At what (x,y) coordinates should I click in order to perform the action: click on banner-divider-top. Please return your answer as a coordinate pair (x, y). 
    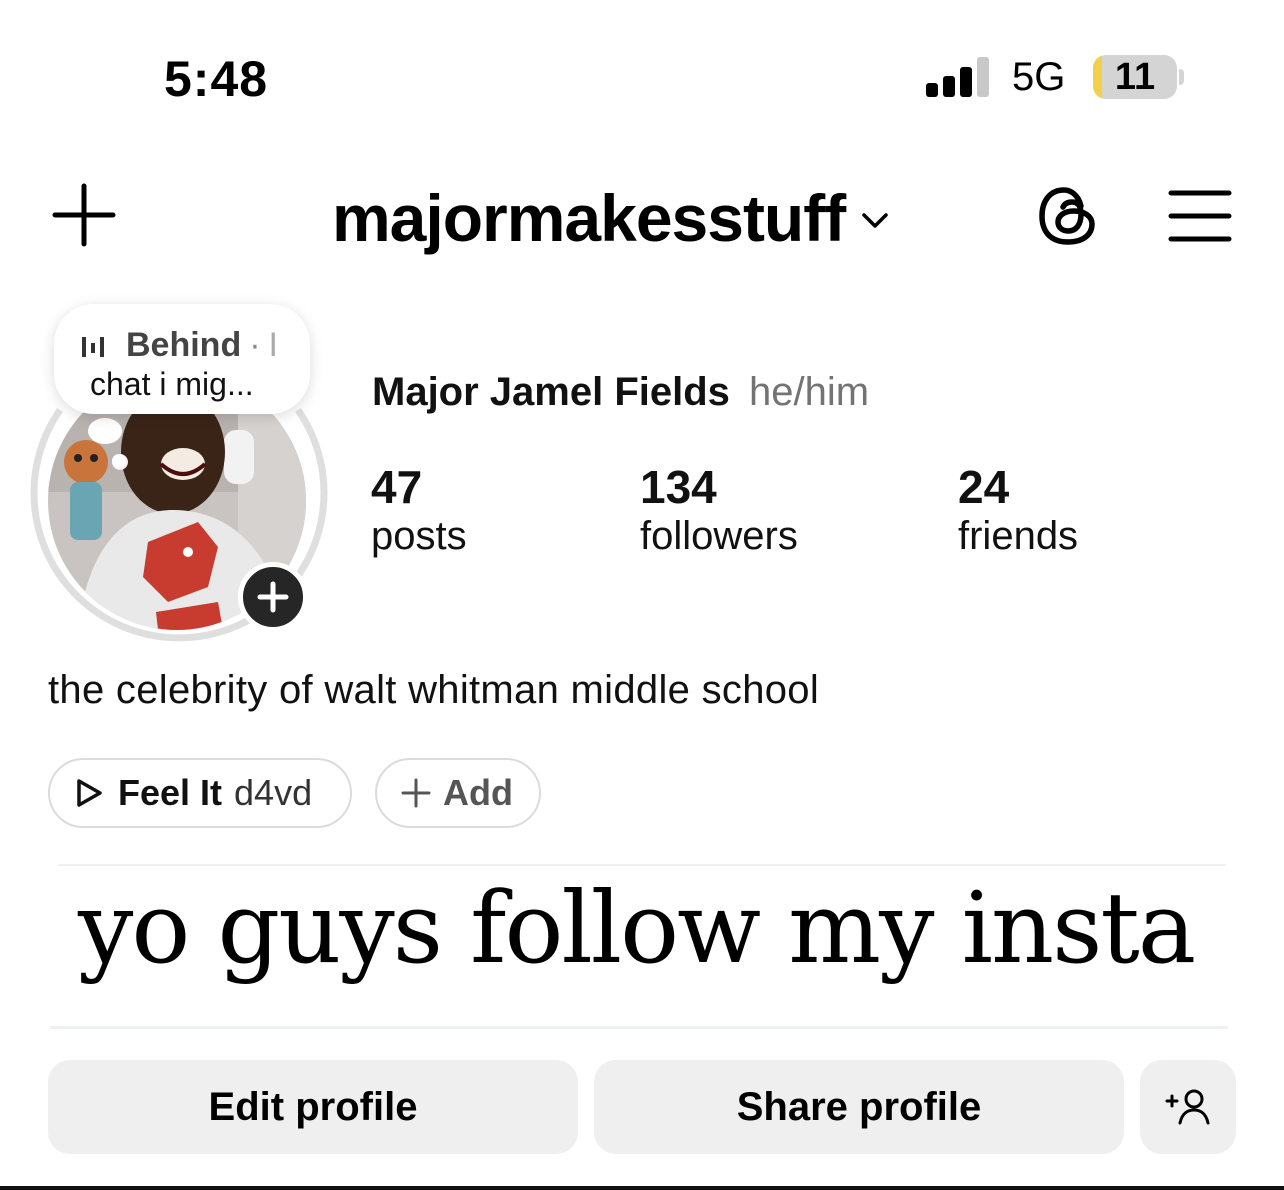
    Looking at the image, I should click on (642, 865).